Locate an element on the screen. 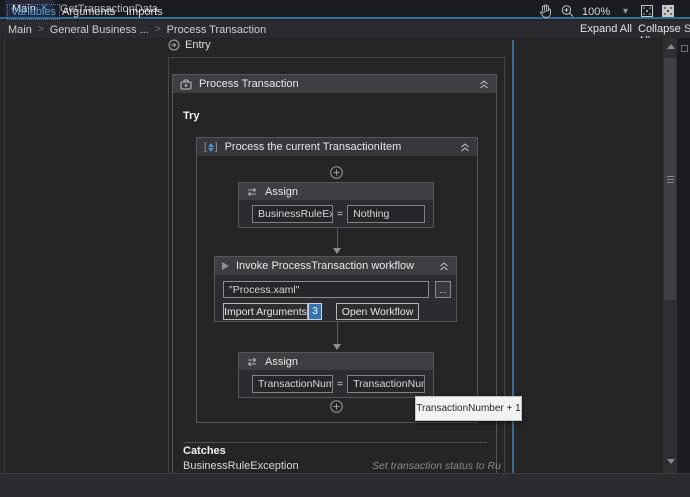 Image resolution: width=690 pixels, height=497 pixels. import-arguments-button: Import Arguments is located at coordinates (265, 311).